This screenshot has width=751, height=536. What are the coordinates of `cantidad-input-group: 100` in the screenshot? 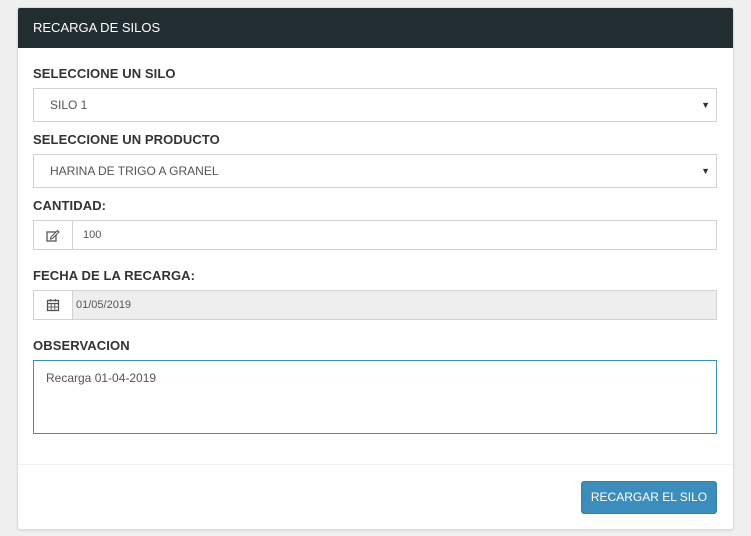 It's located at (375, 235).